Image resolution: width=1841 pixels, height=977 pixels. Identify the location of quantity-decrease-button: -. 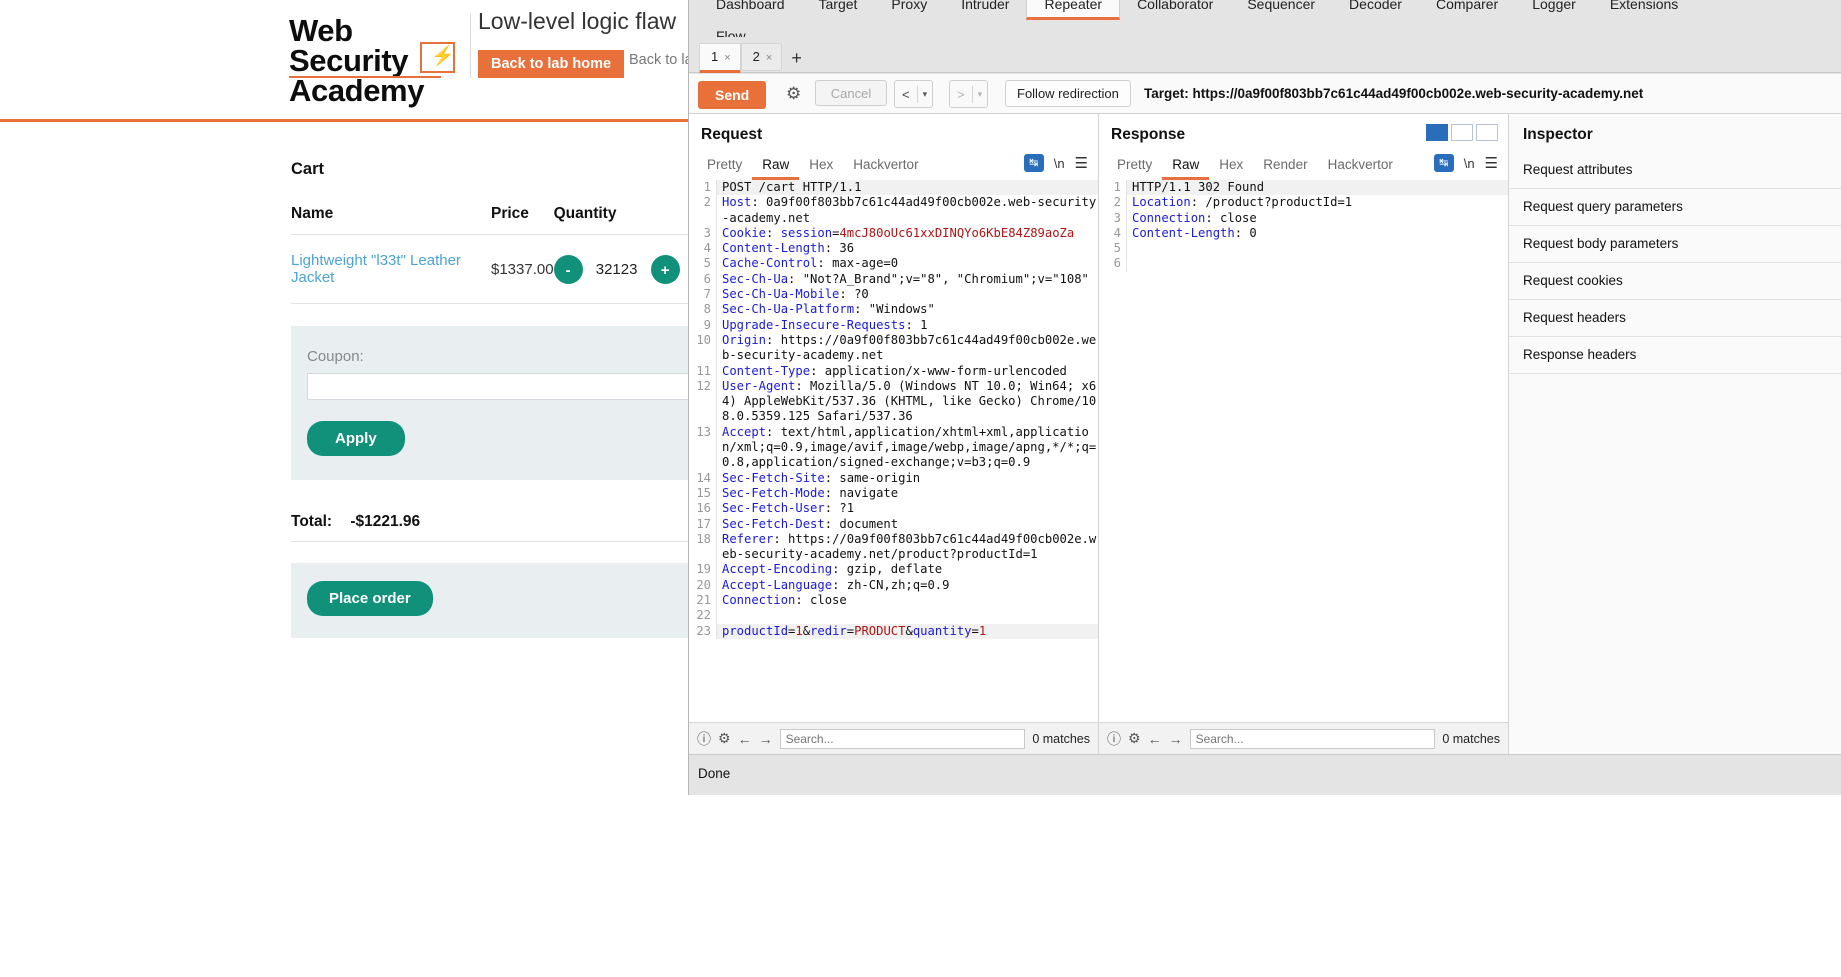
(568, 269).